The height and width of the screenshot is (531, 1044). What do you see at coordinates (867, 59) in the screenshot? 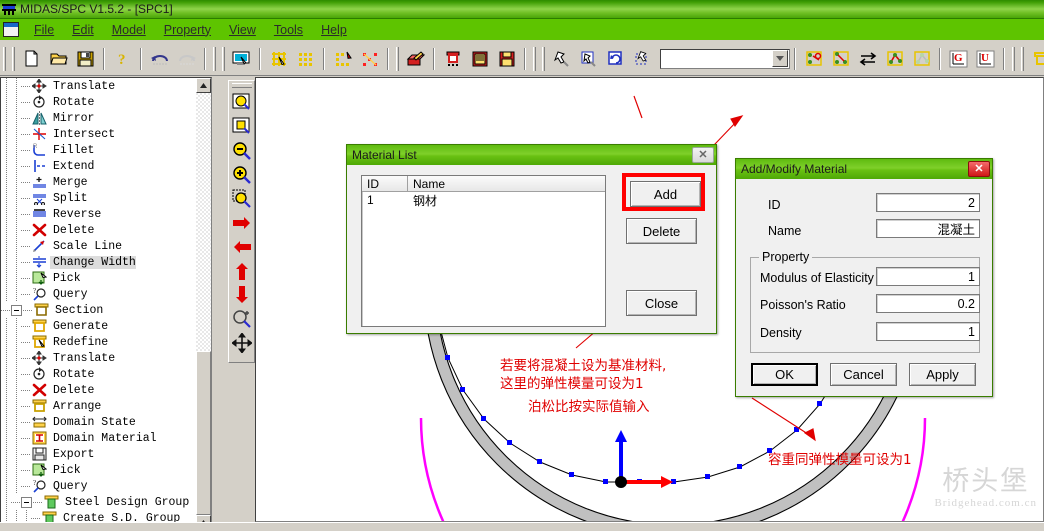
I see `arrow-swap-icon` at bounding box center [867, 59].